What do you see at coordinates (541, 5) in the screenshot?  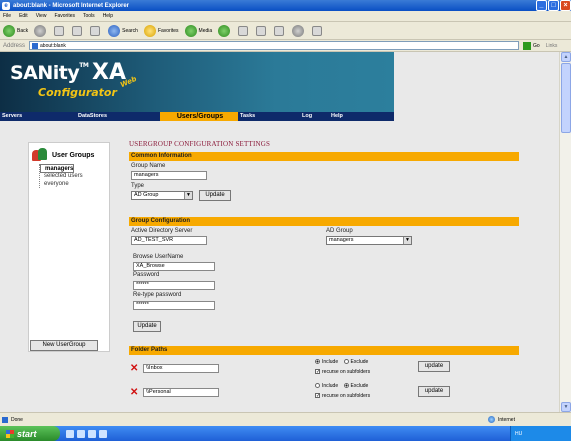 I see `minimize-button: _` at bounding box center [541, 5].